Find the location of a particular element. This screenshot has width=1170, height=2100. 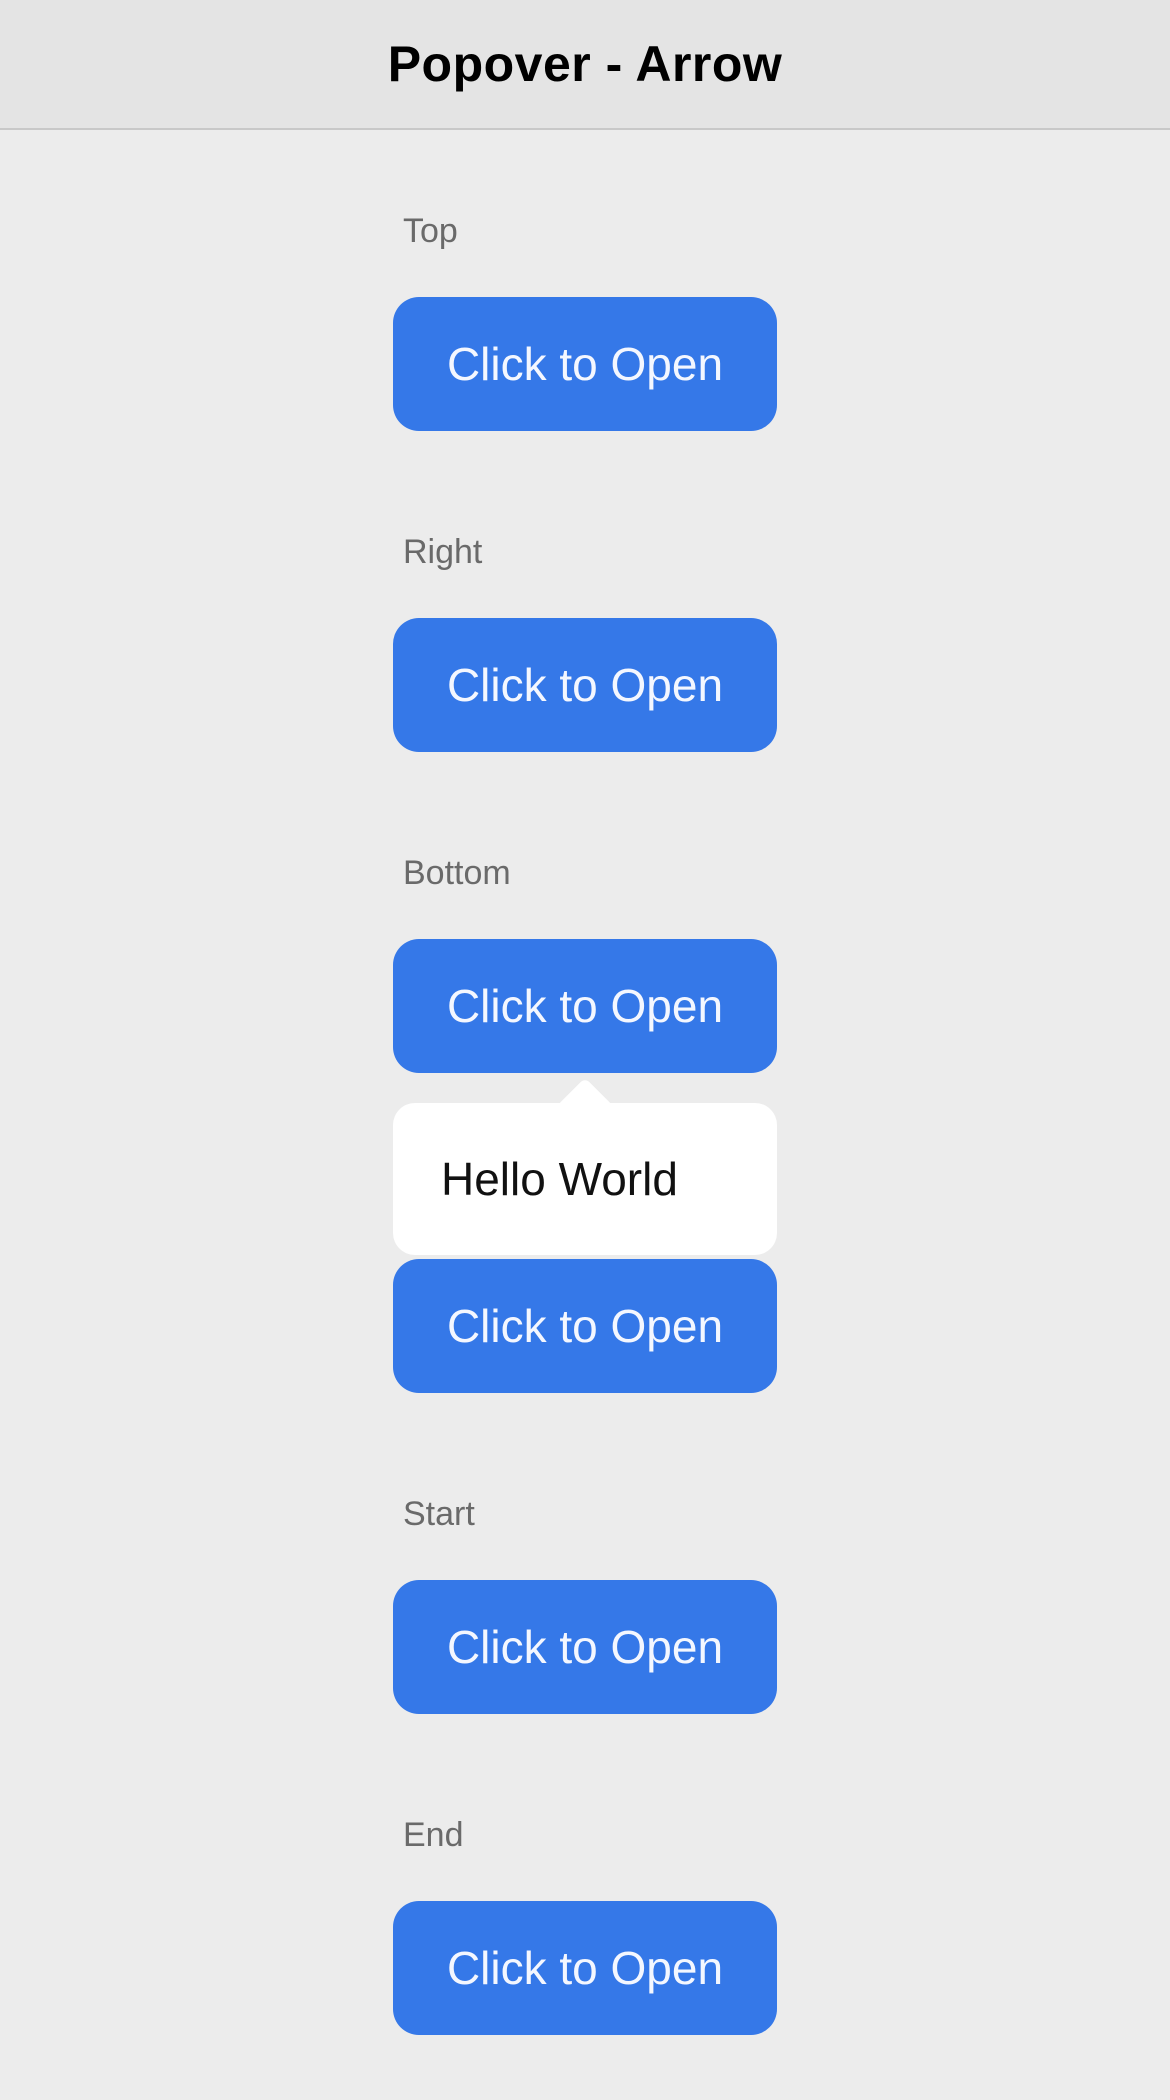

toolbar: Popover - Arrow is located at coordinates (585, 65).